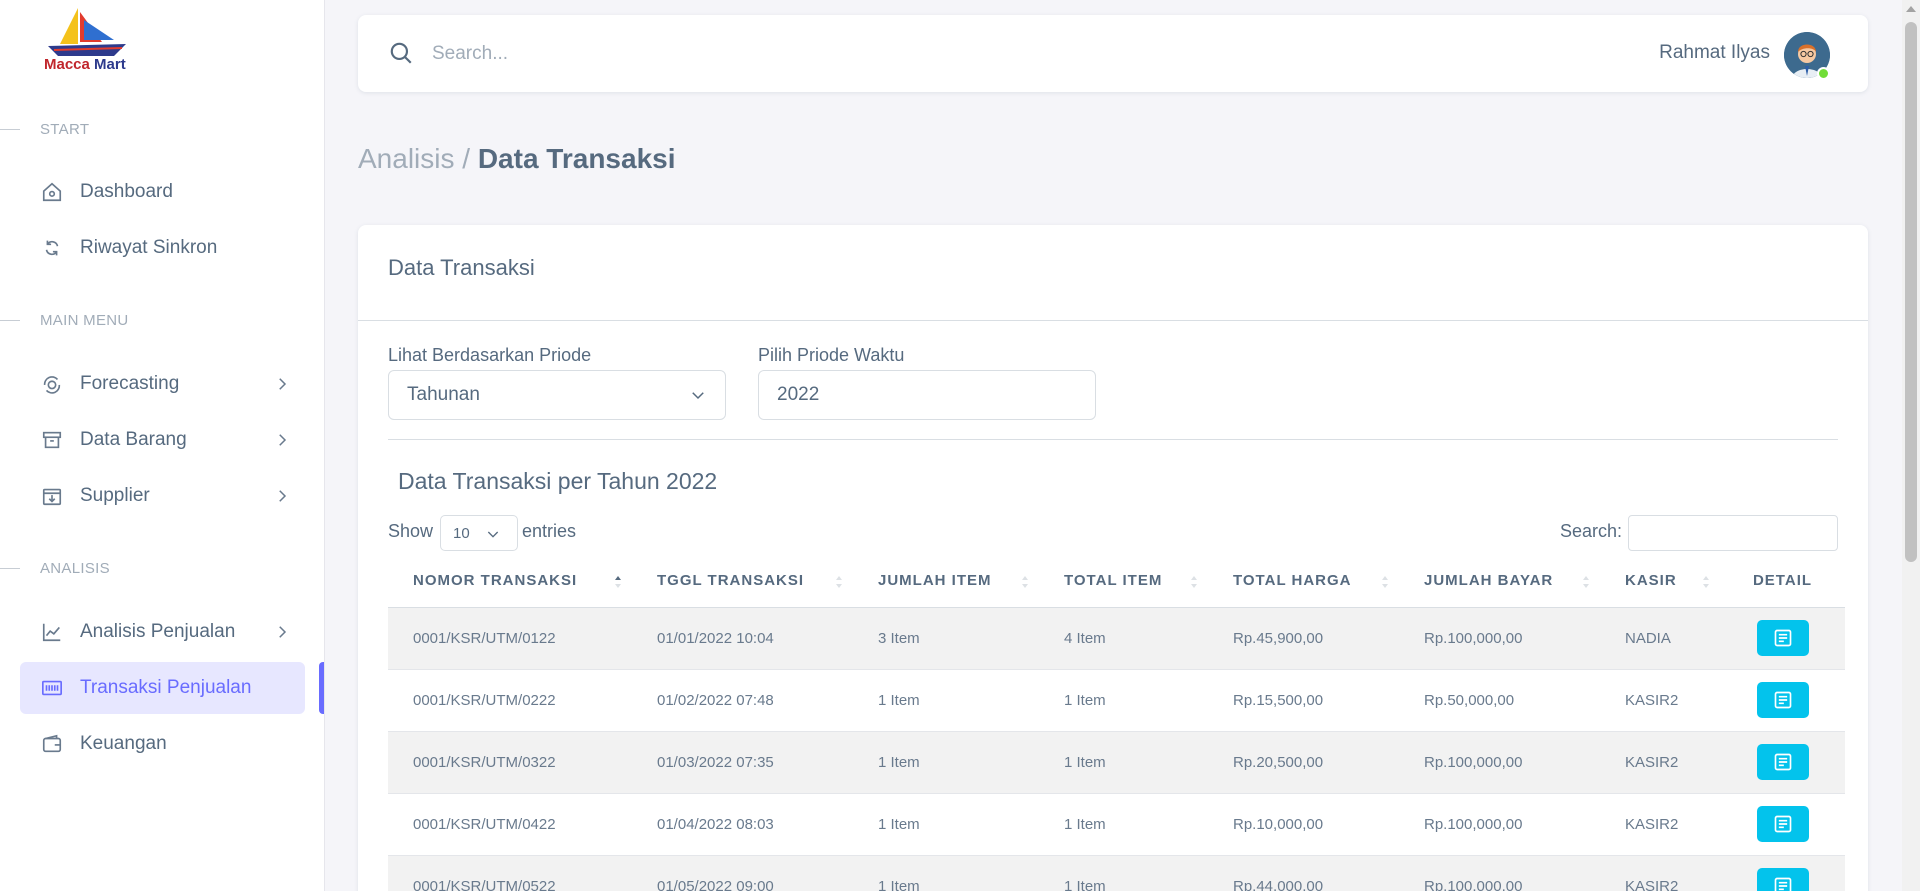 This screenshot has width=1920, height=891. What do you see at coordinates (946, 638) in the screenshot?
I see `cell-jumlah-item: 3 Item` at bounding box center [946, 638].